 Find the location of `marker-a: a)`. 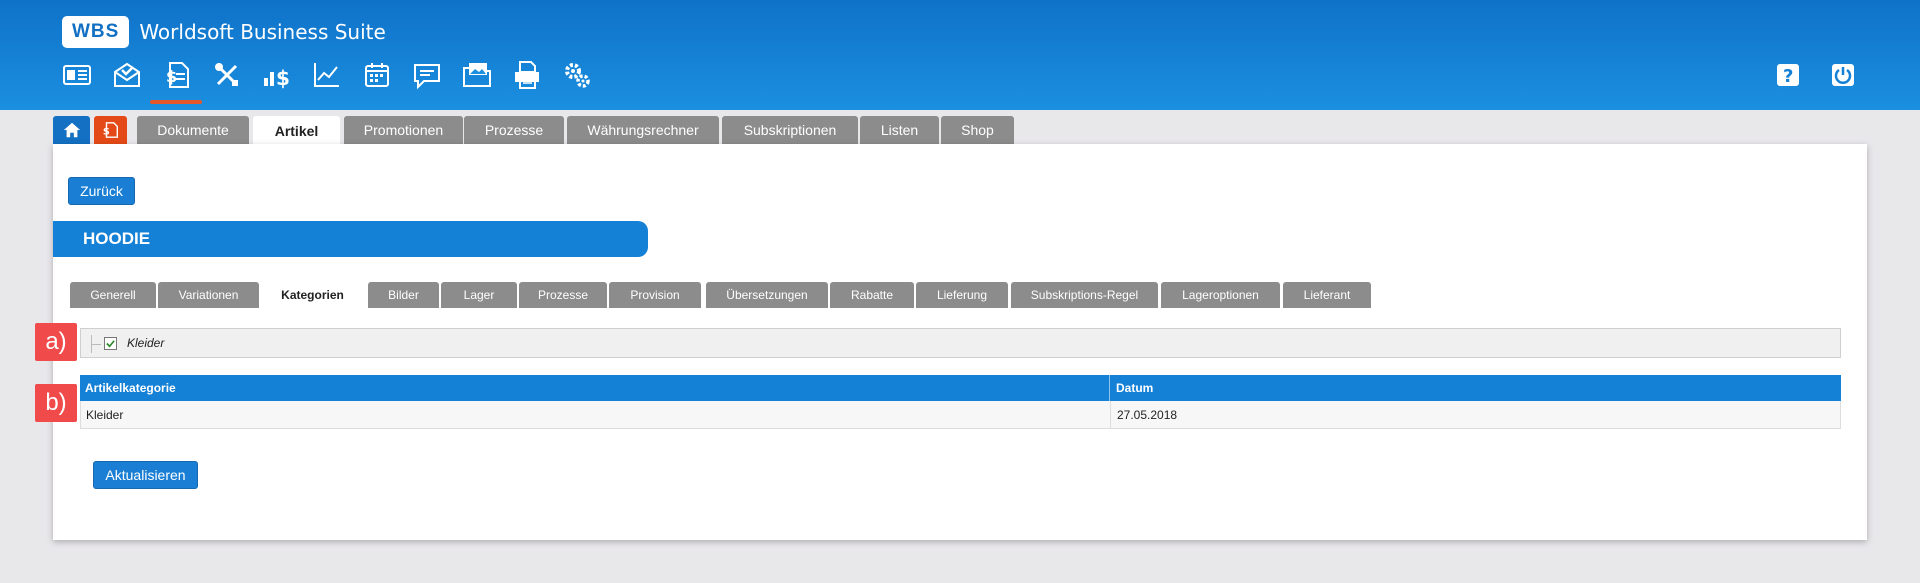

marker-a: a) is located at coordinates (56, 342).